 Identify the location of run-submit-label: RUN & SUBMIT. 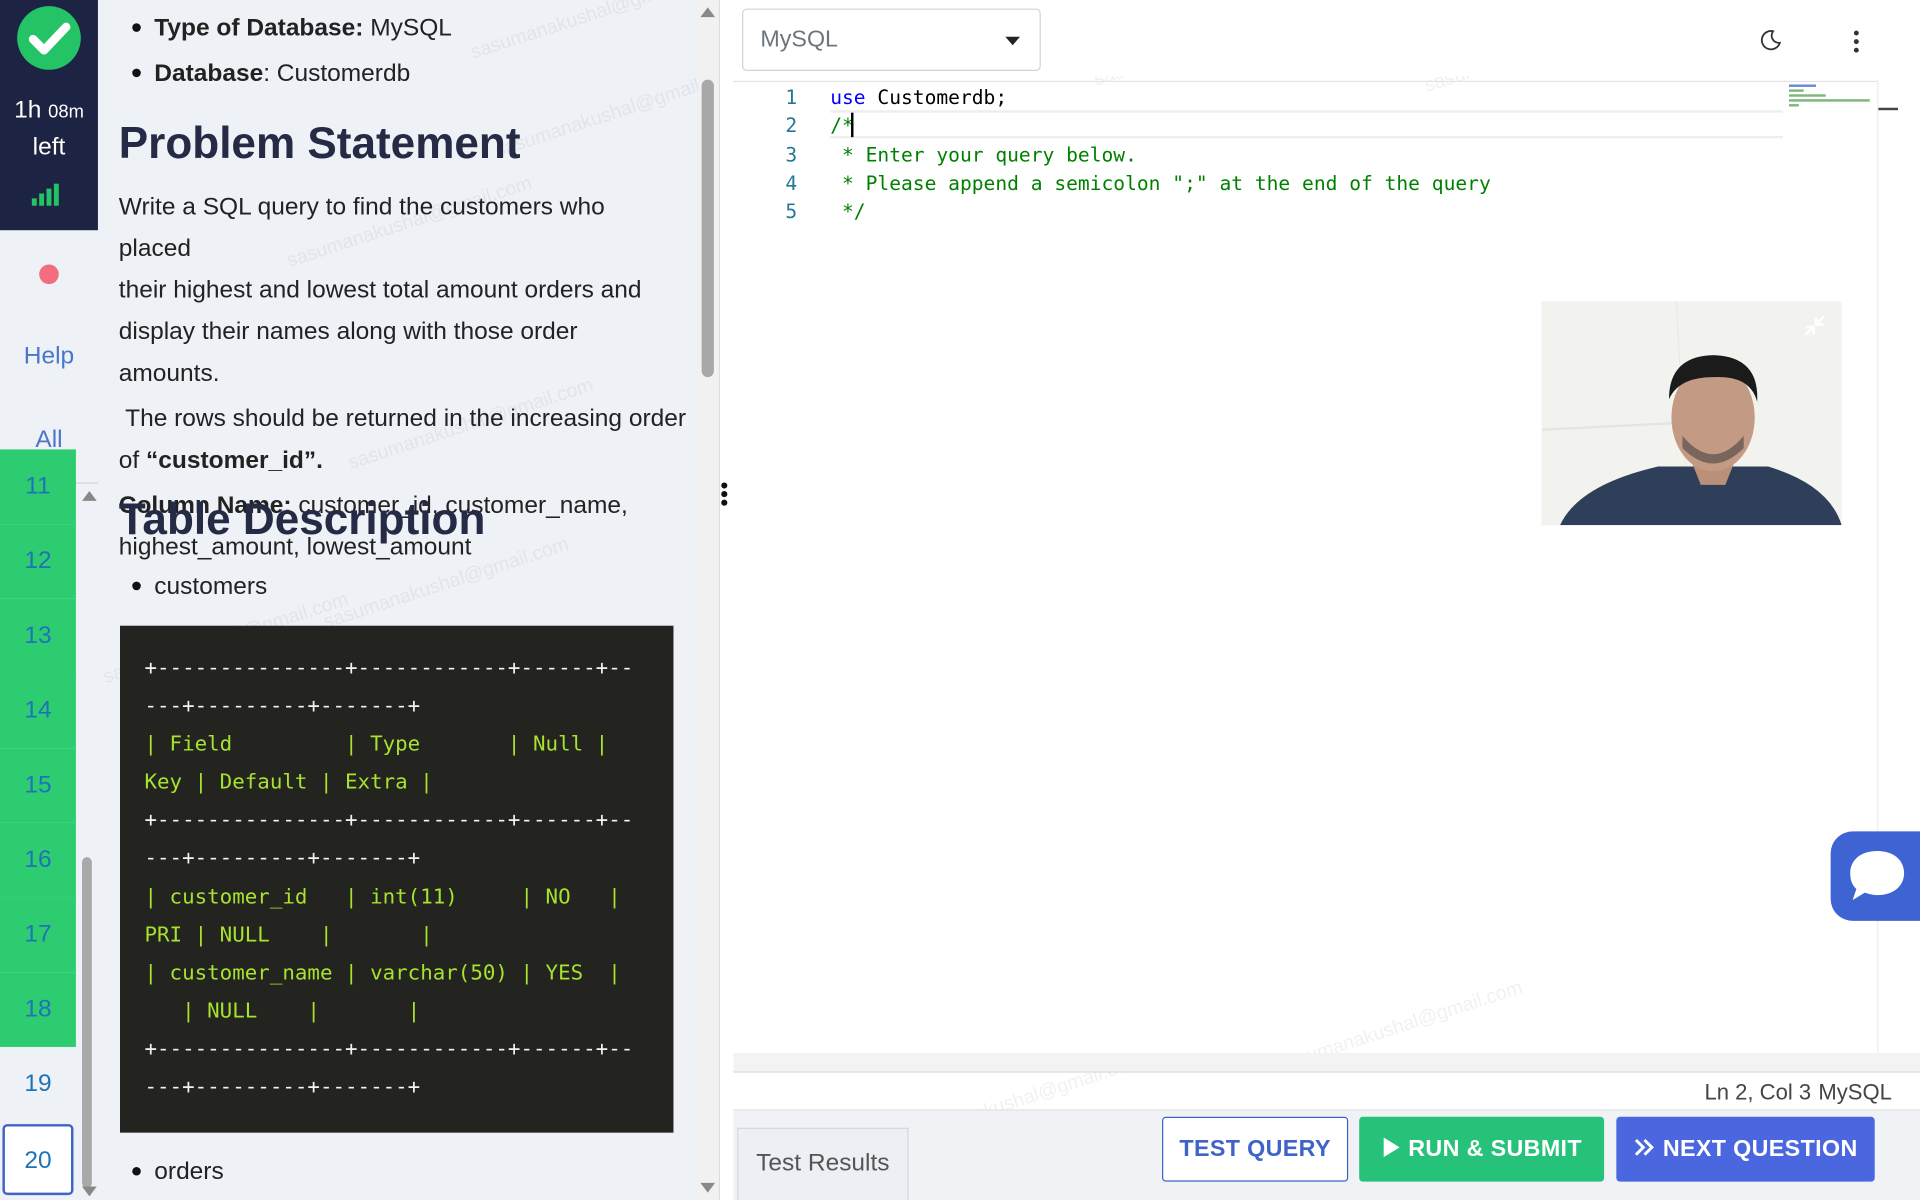
(1495, 1149).